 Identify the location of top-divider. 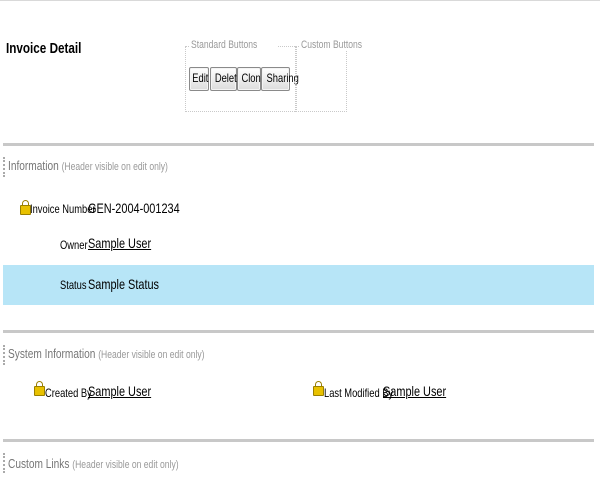
(300, 0).